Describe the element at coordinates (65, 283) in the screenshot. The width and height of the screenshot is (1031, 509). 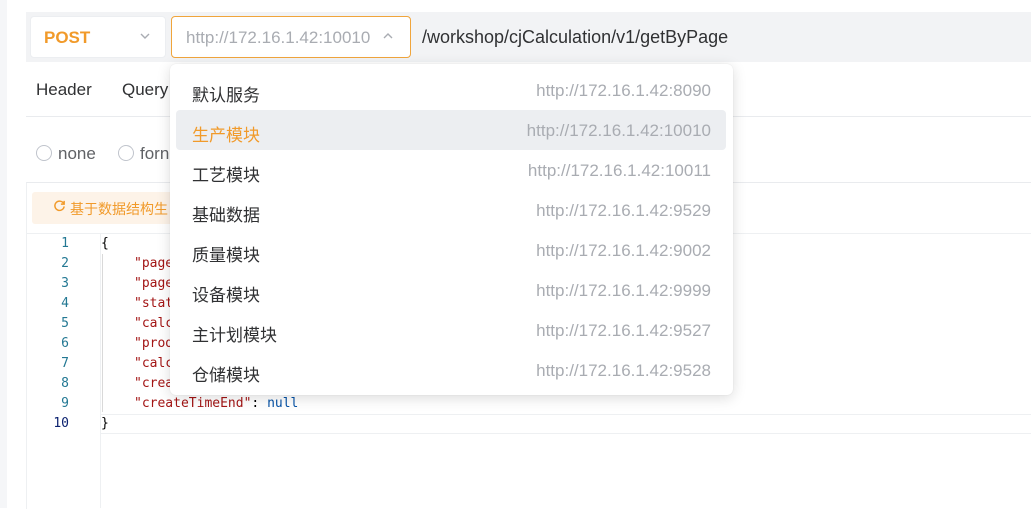
I see `line-number: 3` at that location.